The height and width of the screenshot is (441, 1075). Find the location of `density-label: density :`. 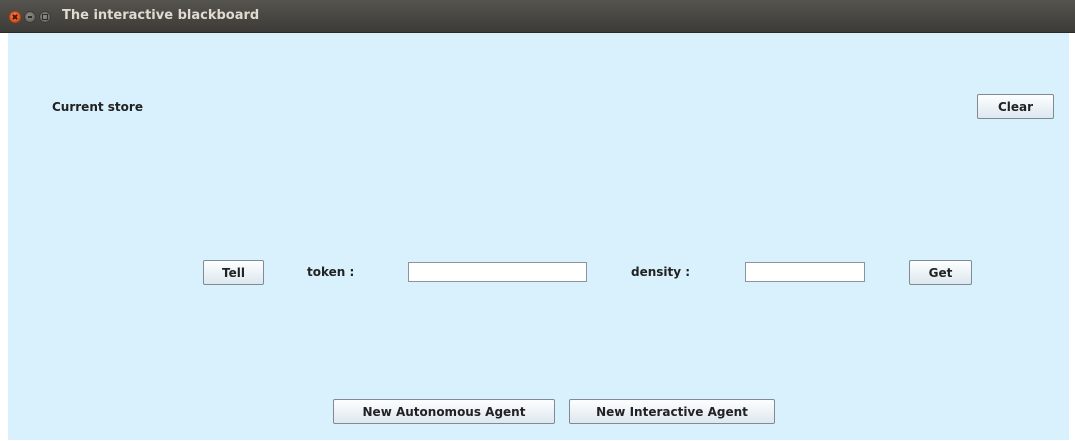

density-label: density : is located at coordinates (661, 272).